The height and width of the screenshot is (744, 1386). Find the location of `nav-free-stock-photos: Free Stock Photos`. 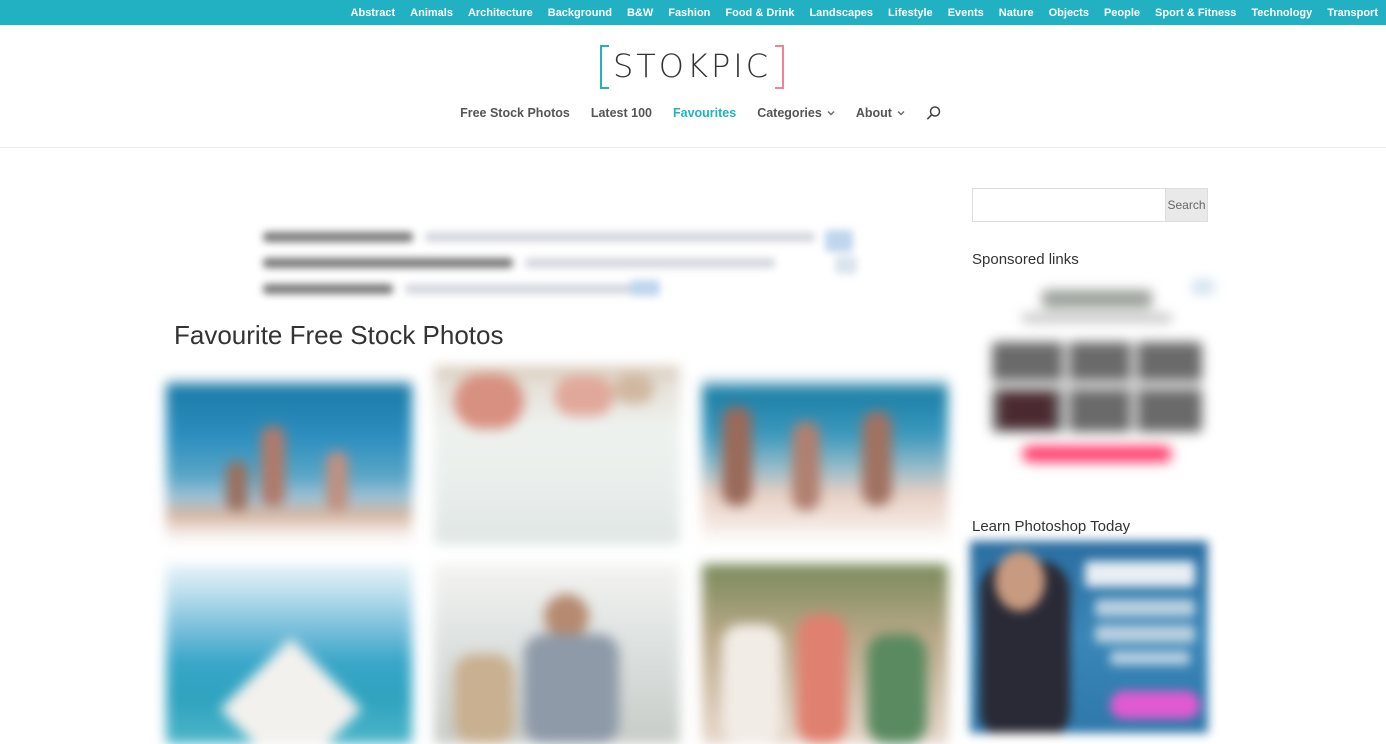

nav-free-stock-photos: Free Stock Photos is located at coordinates (515, 113).